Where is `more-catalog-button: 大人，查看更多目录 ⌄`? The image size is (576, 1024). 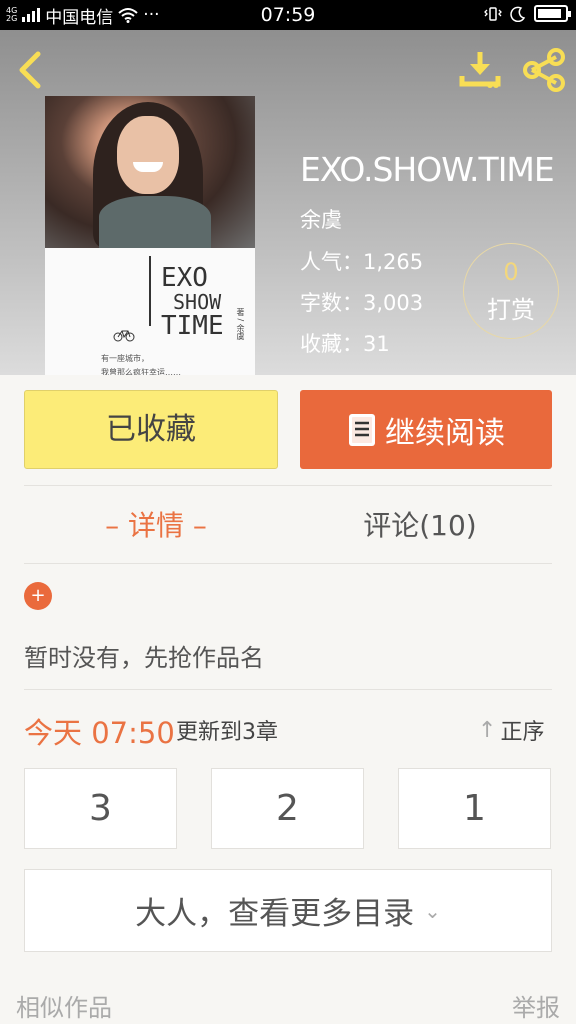
more-catalog-button: 大人，查看更多目录 ⌄ is located at coordinates (288, 910).